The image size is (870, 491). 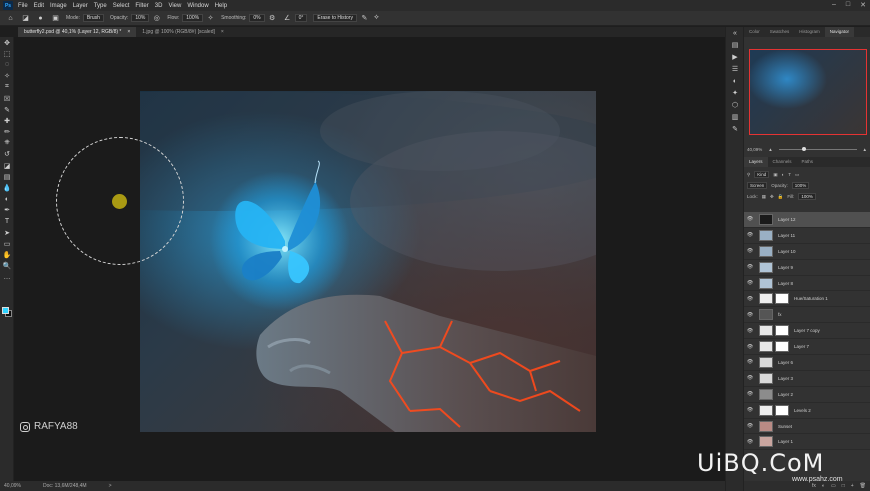 What do you see at coordinates (301, 18) in the screenshot?
I see `angle-field: 0°` at bounding box center [301, 18].